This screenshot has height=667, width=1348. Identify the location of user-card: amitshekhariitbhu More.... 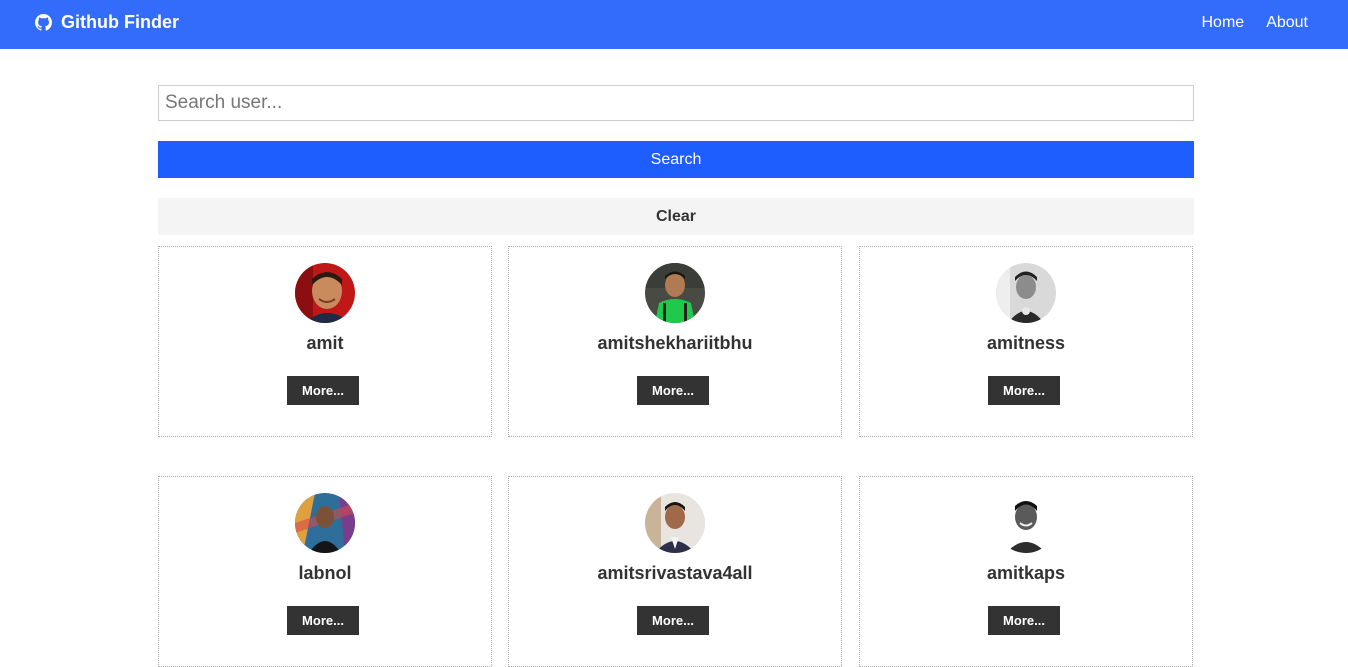
(675, 341).